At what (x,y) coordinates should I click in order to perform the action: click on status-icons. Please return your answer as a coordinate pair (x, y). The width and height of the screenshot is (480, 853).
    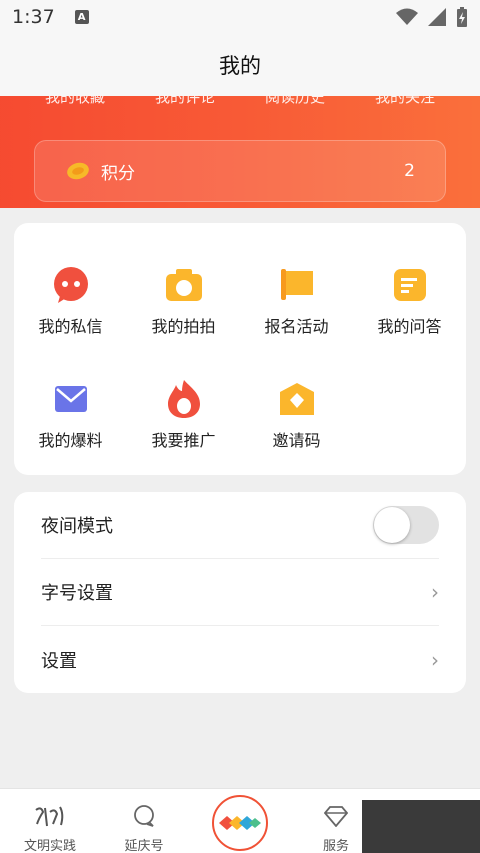
    Looking at the image, I should click on (432, 17).